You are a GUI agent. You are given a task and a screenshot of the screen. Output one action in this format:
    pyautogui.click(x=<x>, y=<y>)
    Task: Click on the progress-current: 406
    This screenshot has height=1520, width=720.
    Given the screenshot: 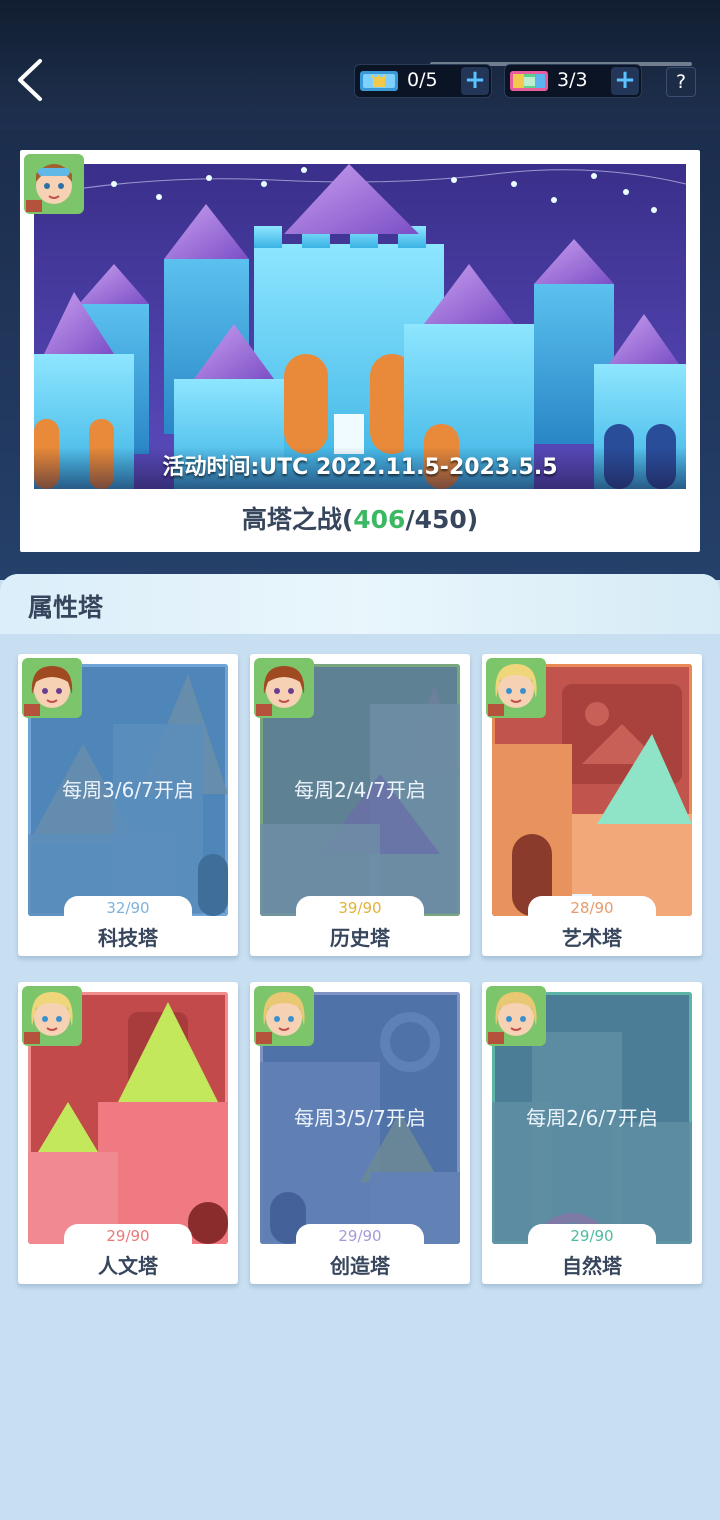 What is the action you would take?
    pyautogui.click(x=379, y=519)
    